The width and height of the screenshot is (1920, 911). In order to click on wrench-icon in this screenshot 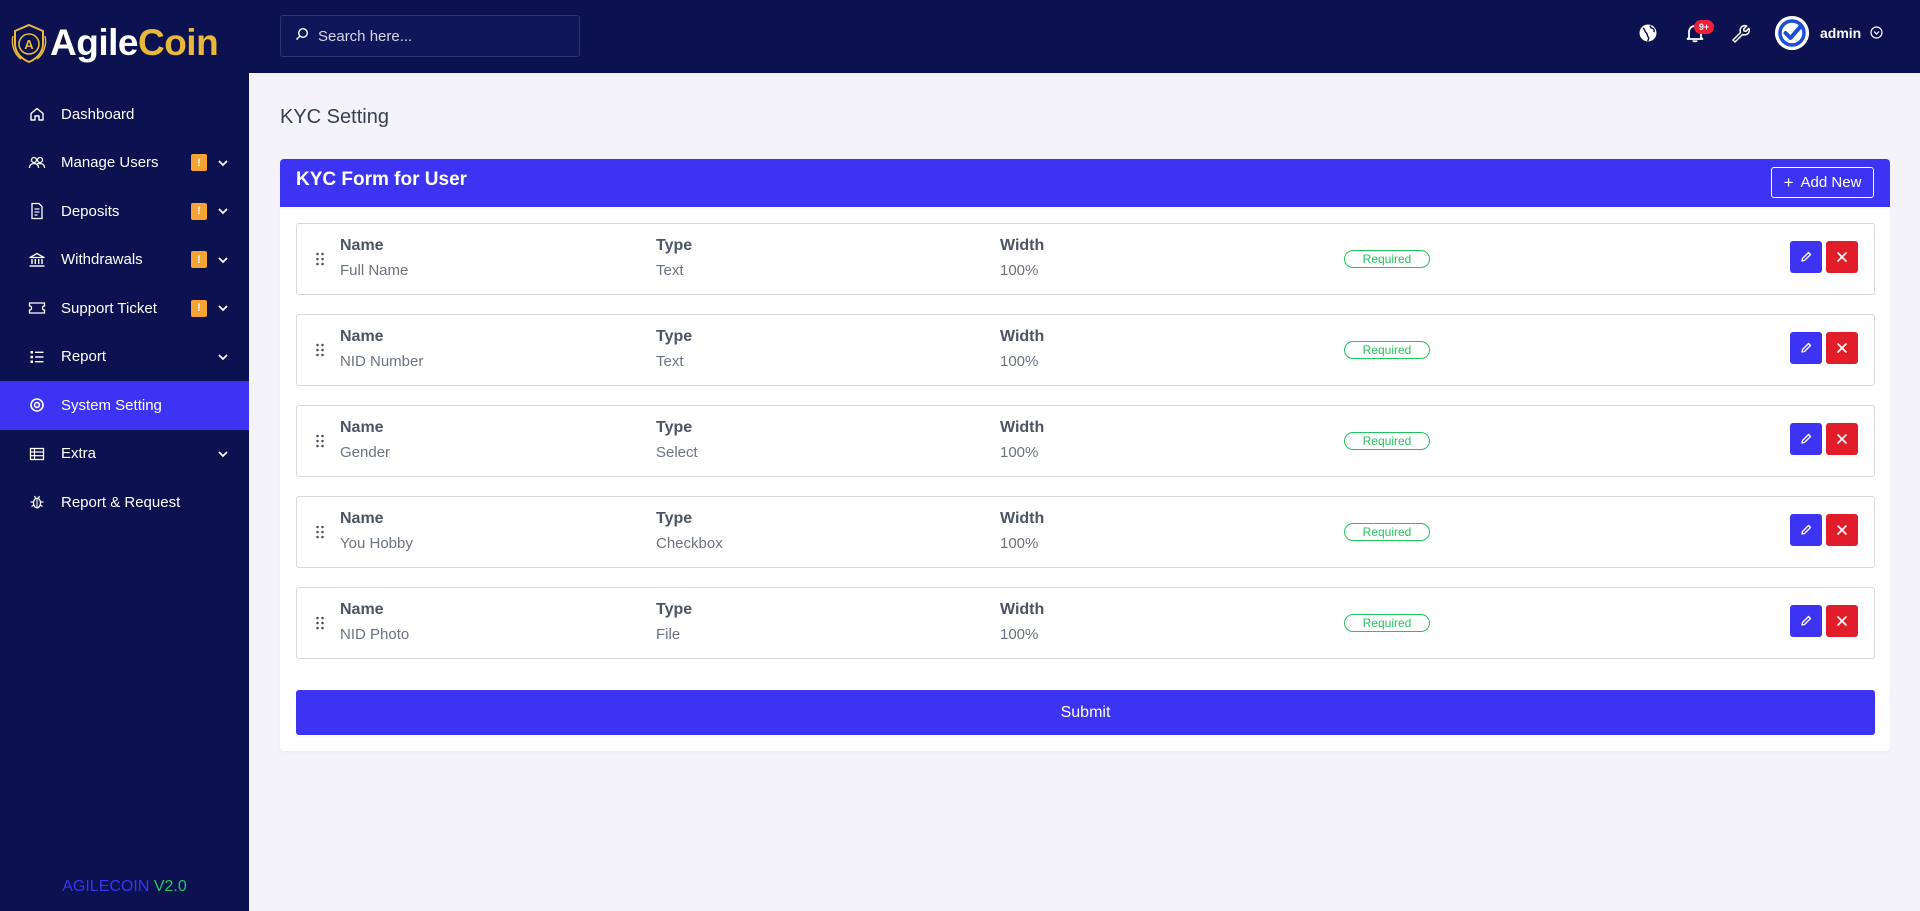, I will do `click(1740, 33)`.